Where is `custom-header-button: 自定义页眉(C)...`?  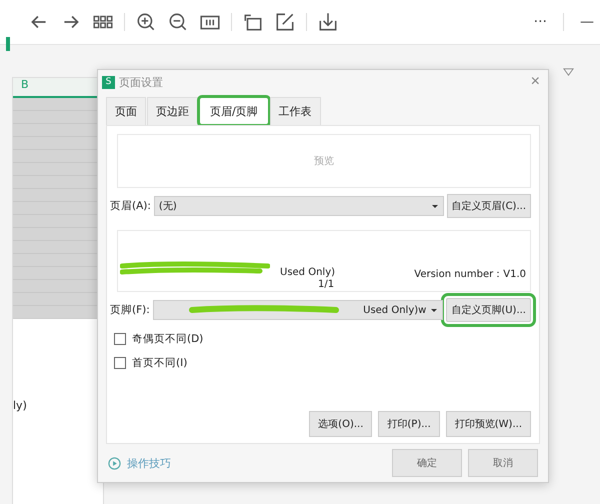 custom-header-button: 自定义页眉(C)... is located at coordinates (488, 206).